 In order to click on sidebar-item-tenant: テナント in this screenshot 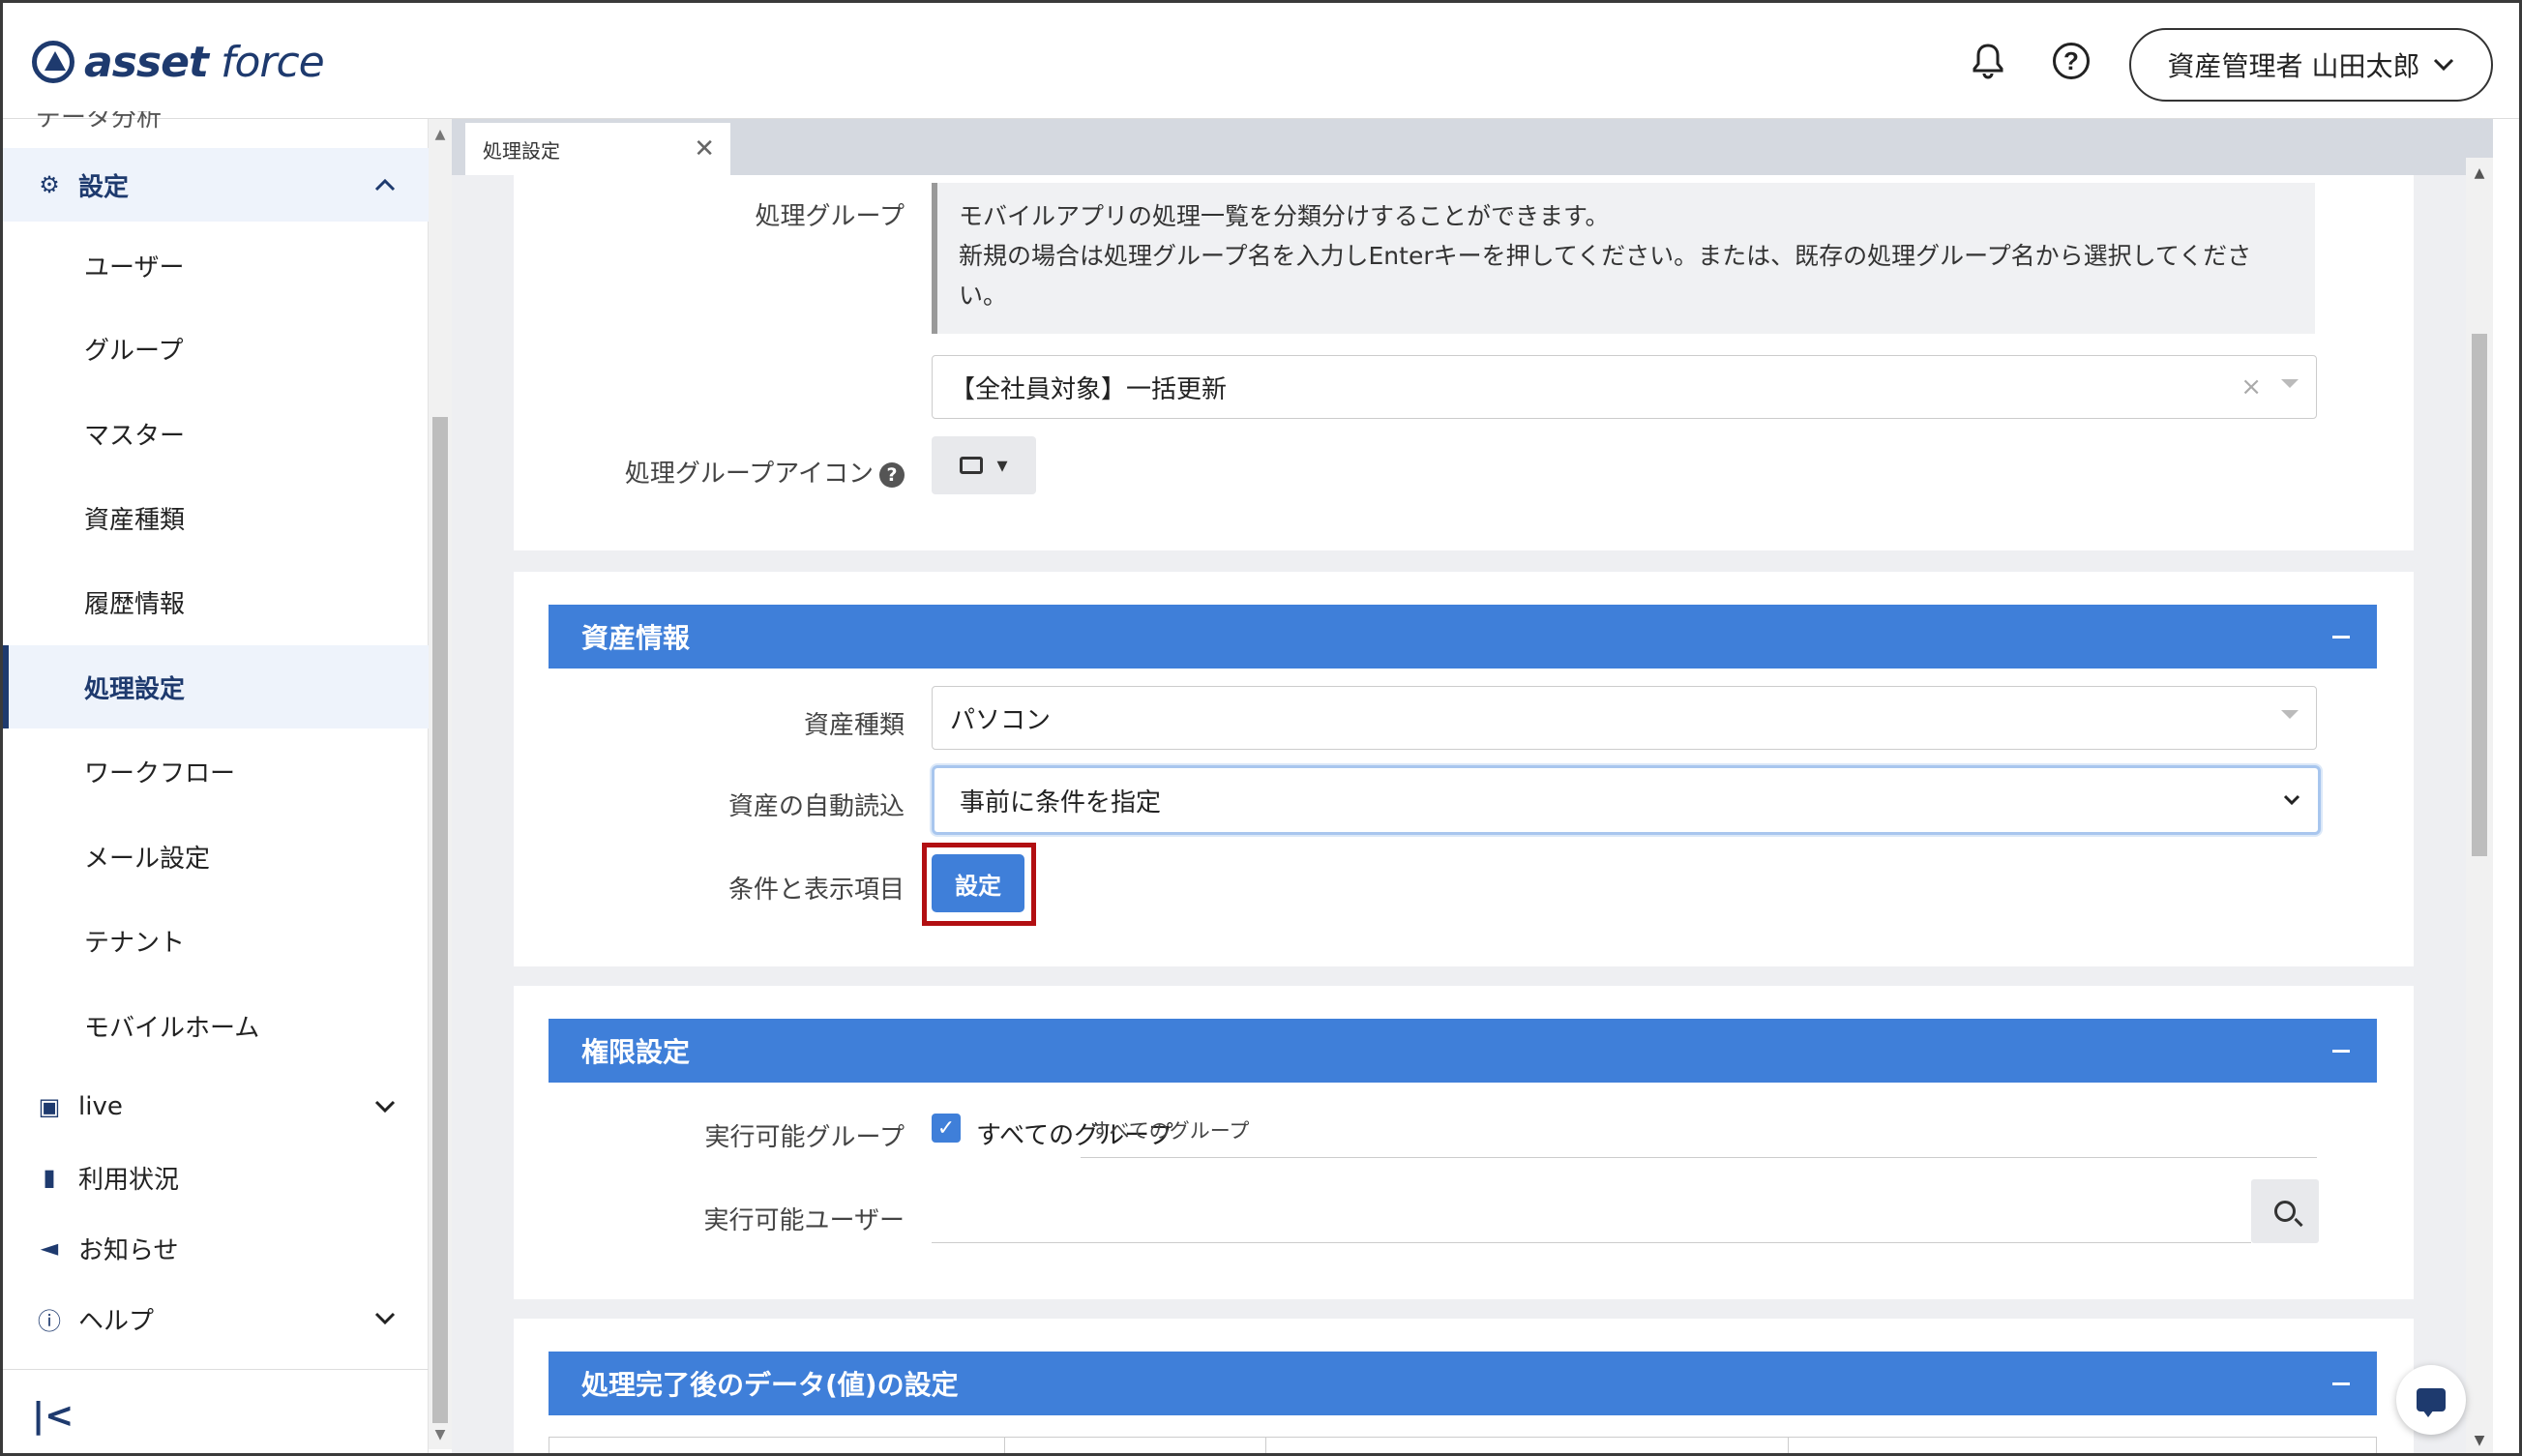, I will do `click(216, 940)`.